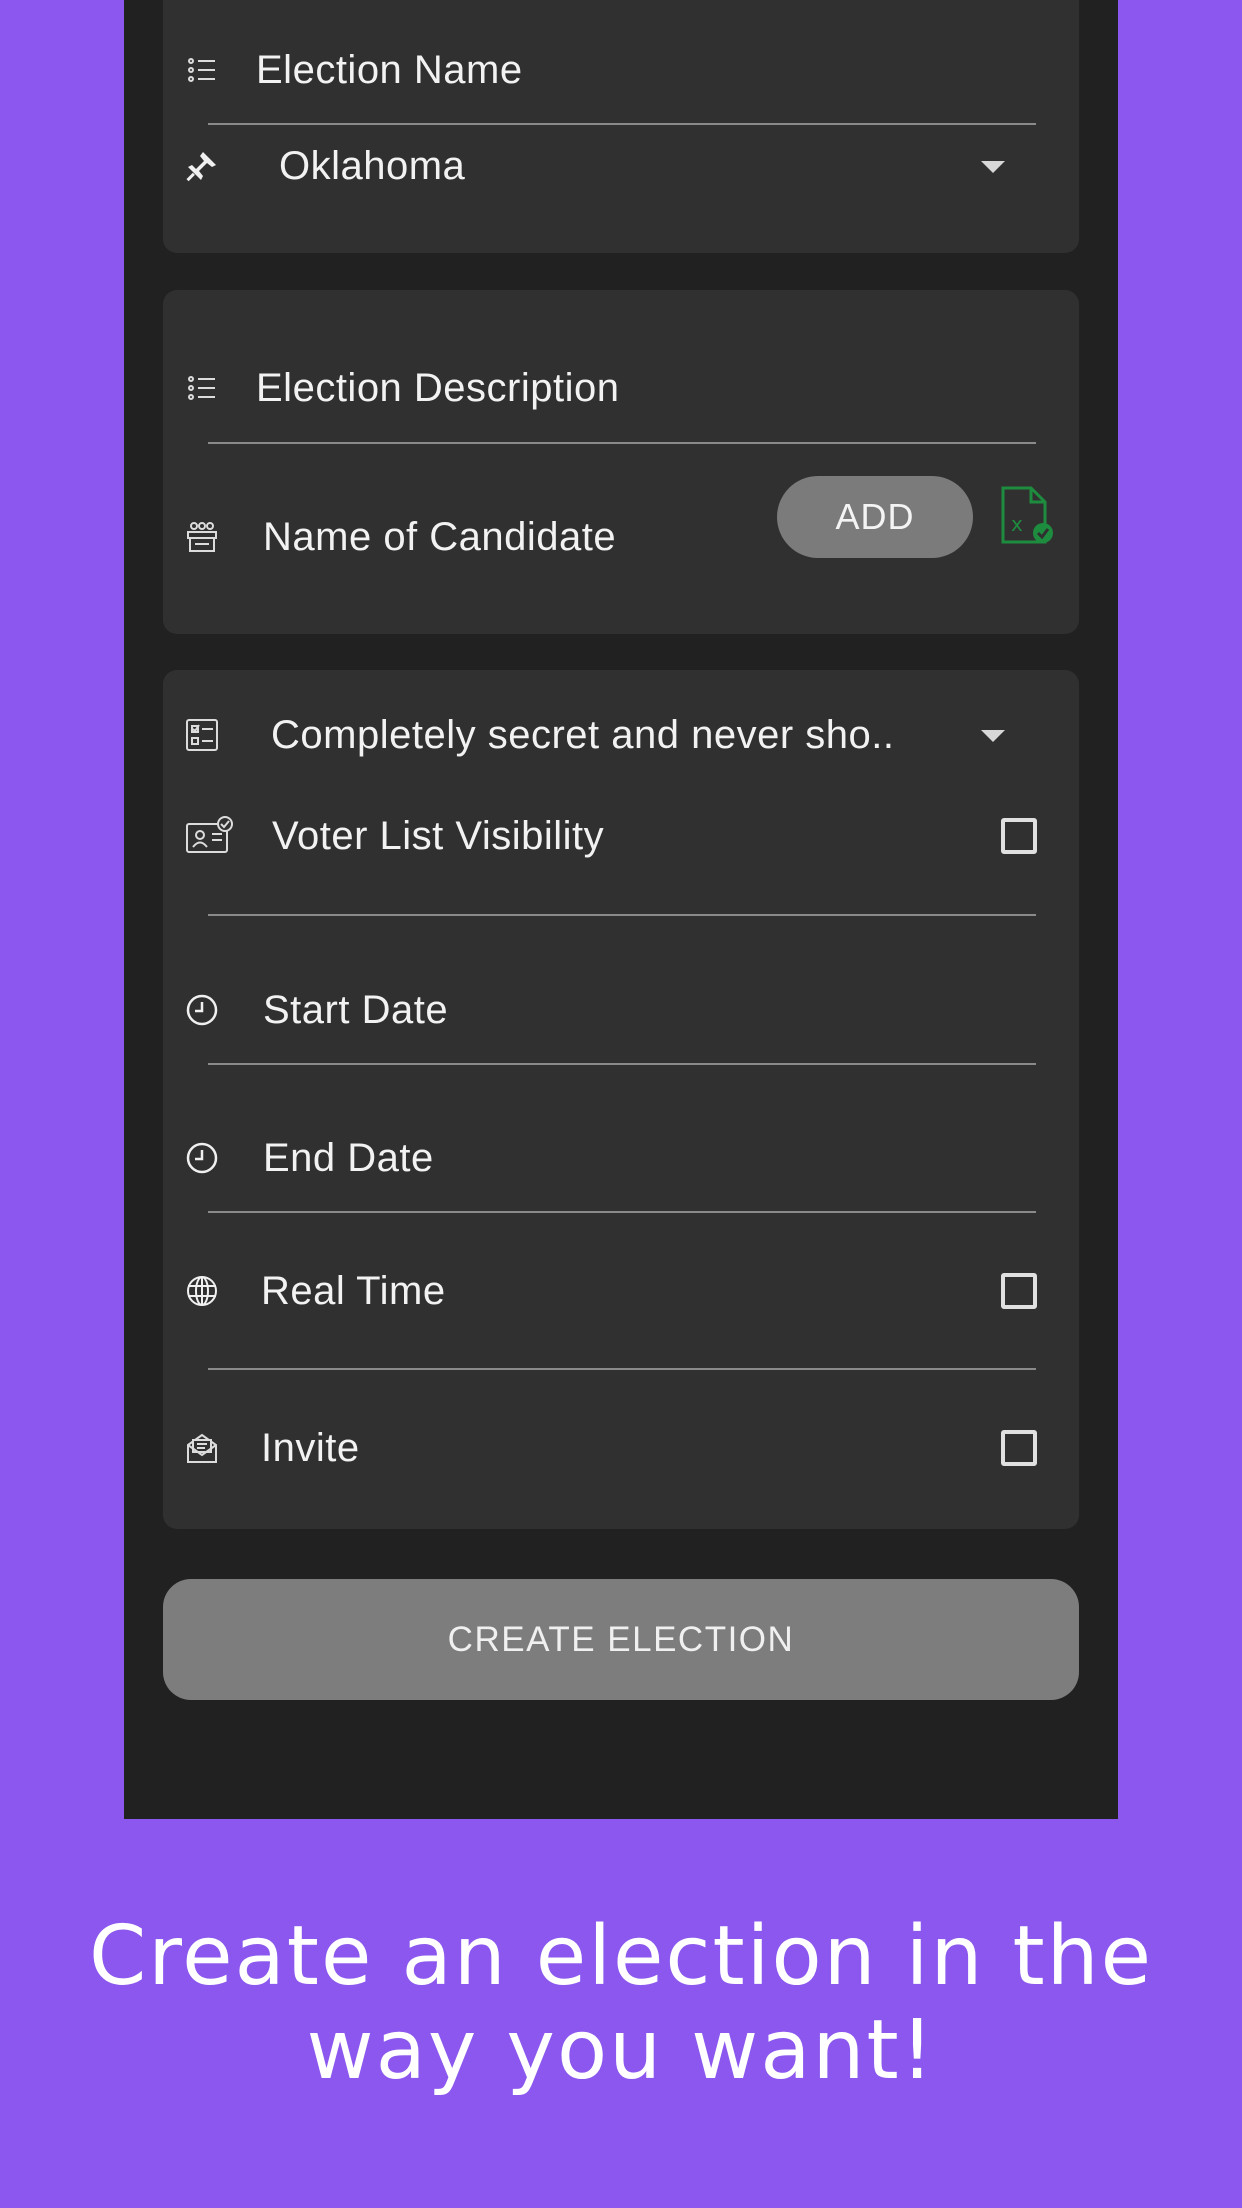 The height and width of the screenshot is (2208, 1242). I want to click on svg-text: x, so click(1017, 524).